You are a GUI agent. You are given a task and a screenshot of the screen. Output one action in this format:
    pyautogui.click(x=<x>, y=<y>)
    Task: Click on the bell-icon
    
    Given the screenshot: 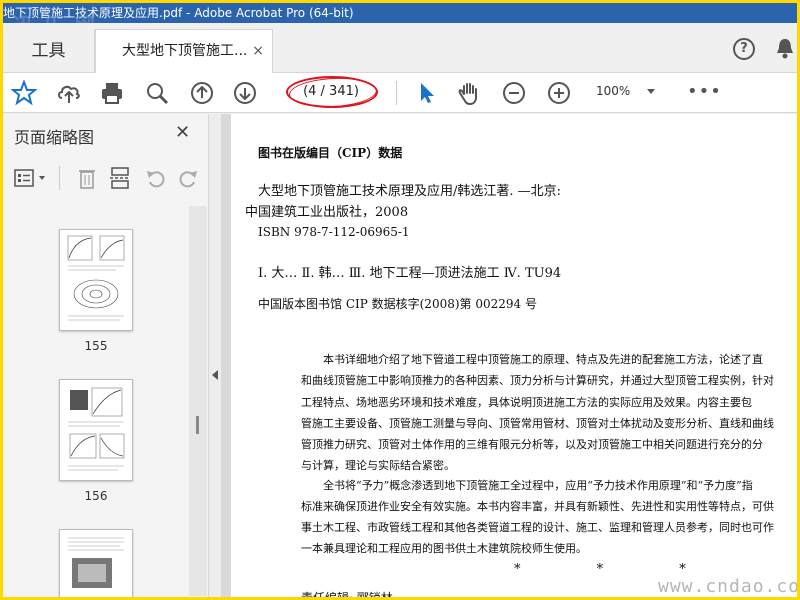 What is the action you would take?
    pyautogui.click(x=785, y=48)
    